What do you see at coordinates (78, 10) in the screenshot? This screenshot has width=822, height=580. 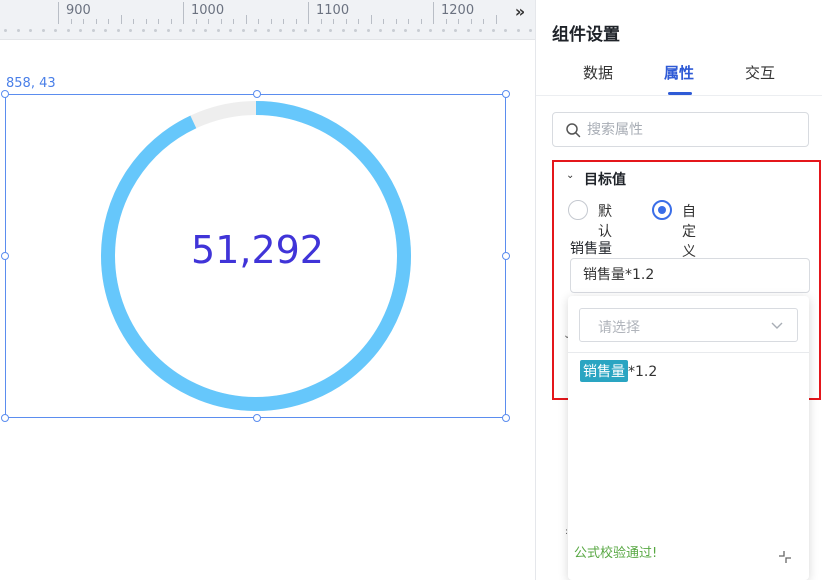 I see `ruler-label: 900` at bounding box center [78, 10].